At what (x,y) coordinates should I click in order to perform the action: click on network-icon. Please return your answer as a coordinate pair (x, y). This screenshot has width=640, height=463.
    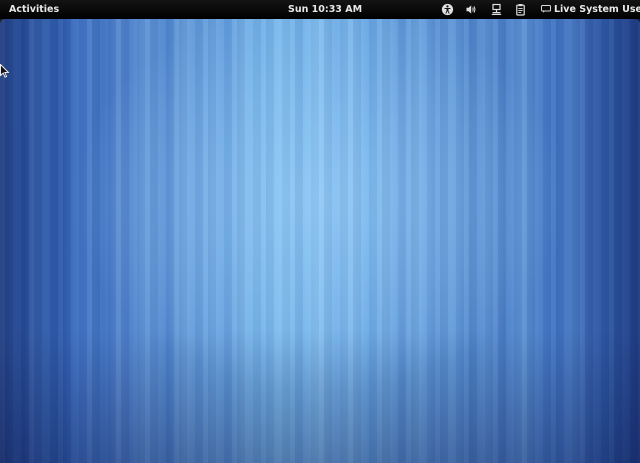
    Looking at the image, I should click on (496, 9).